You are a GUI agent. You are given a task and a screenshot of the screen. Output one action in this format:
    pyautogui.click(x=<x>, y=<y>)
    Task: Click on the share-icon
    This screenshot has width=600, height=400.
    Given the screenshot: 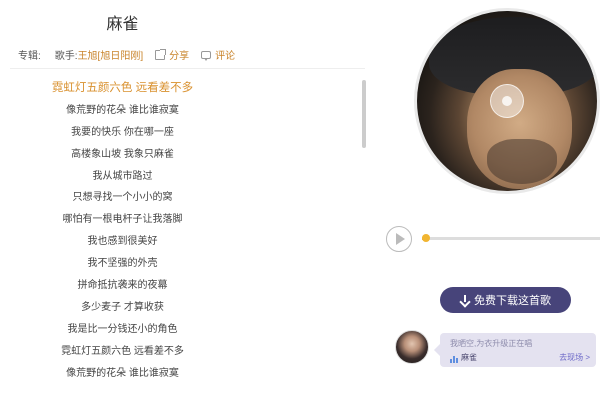 What is the action you would take?
    pyautogui.click(x=161, y=54)
    